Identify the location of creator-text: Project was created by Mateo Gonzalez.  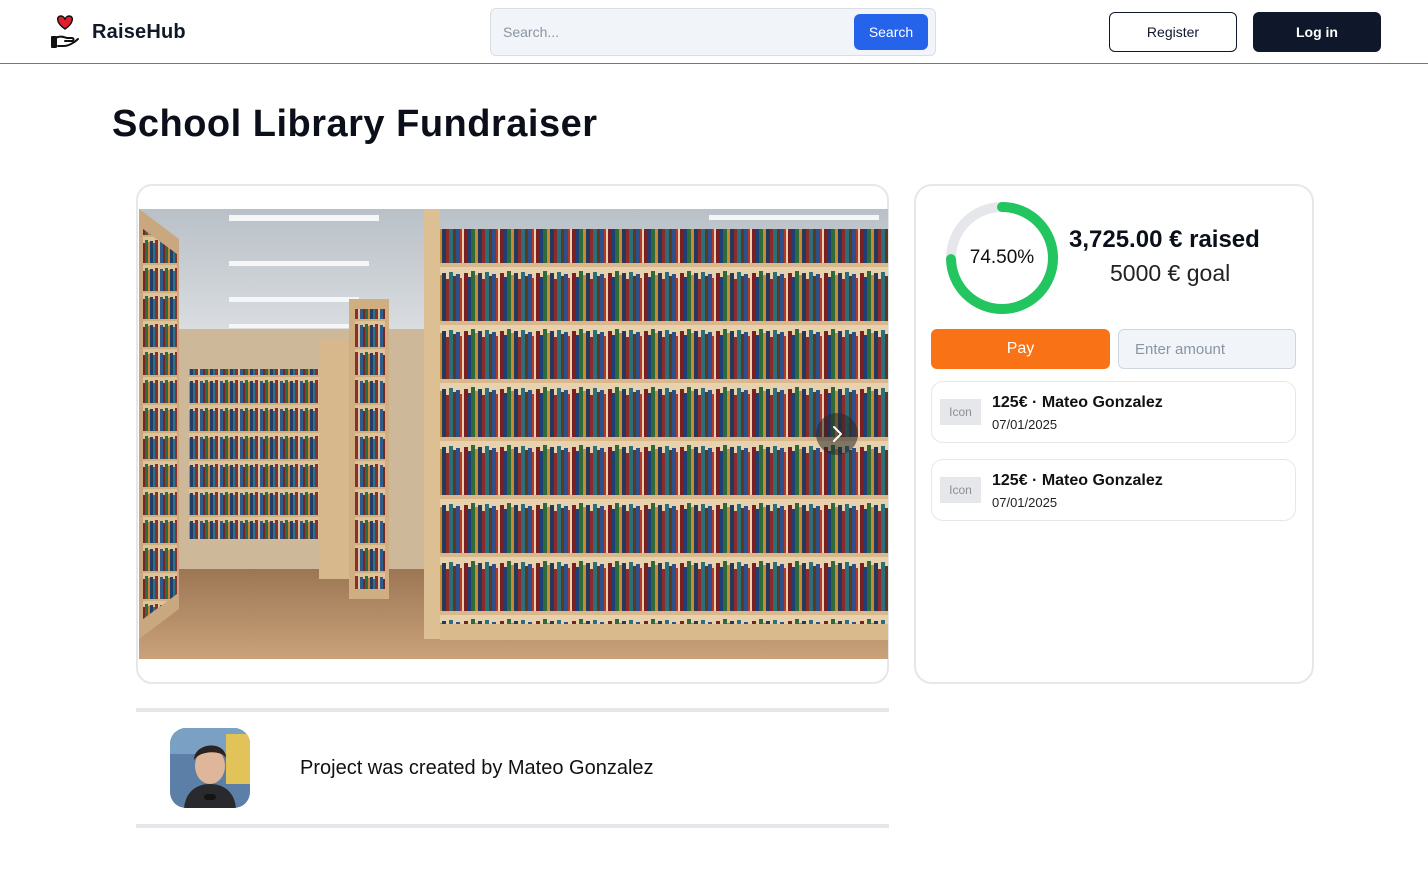
(477, 768).